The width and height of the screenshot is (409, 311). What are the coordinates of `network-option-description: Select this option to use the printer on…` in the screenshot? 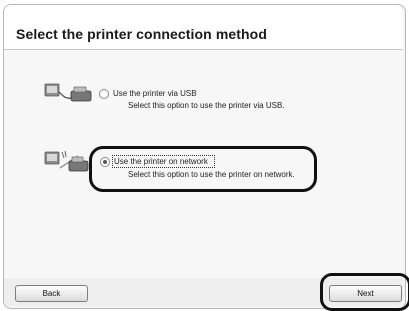 It's located at (211, 174).